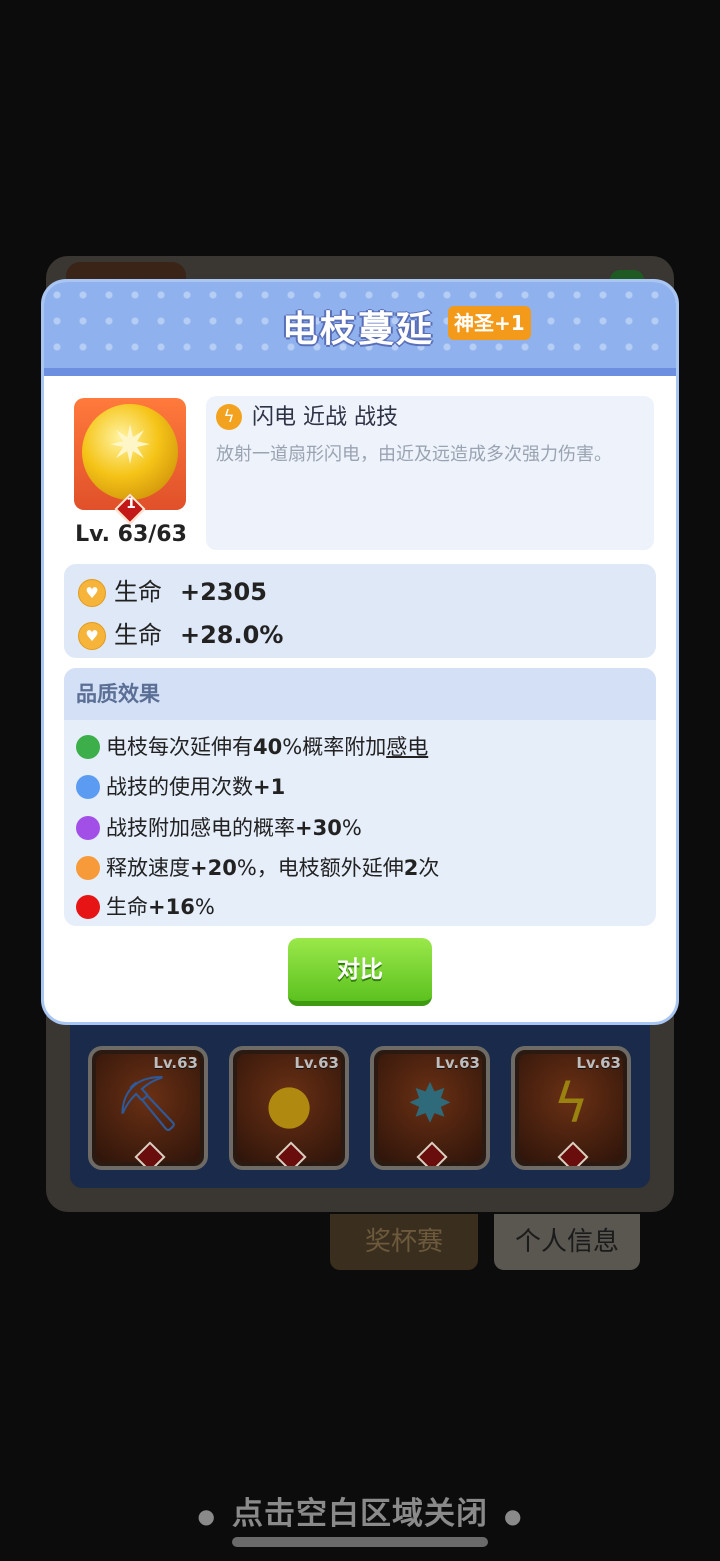 This screenshot has width=720, height=1561. I want to click on quality-badge: 神圣+1, so click(489, 323).